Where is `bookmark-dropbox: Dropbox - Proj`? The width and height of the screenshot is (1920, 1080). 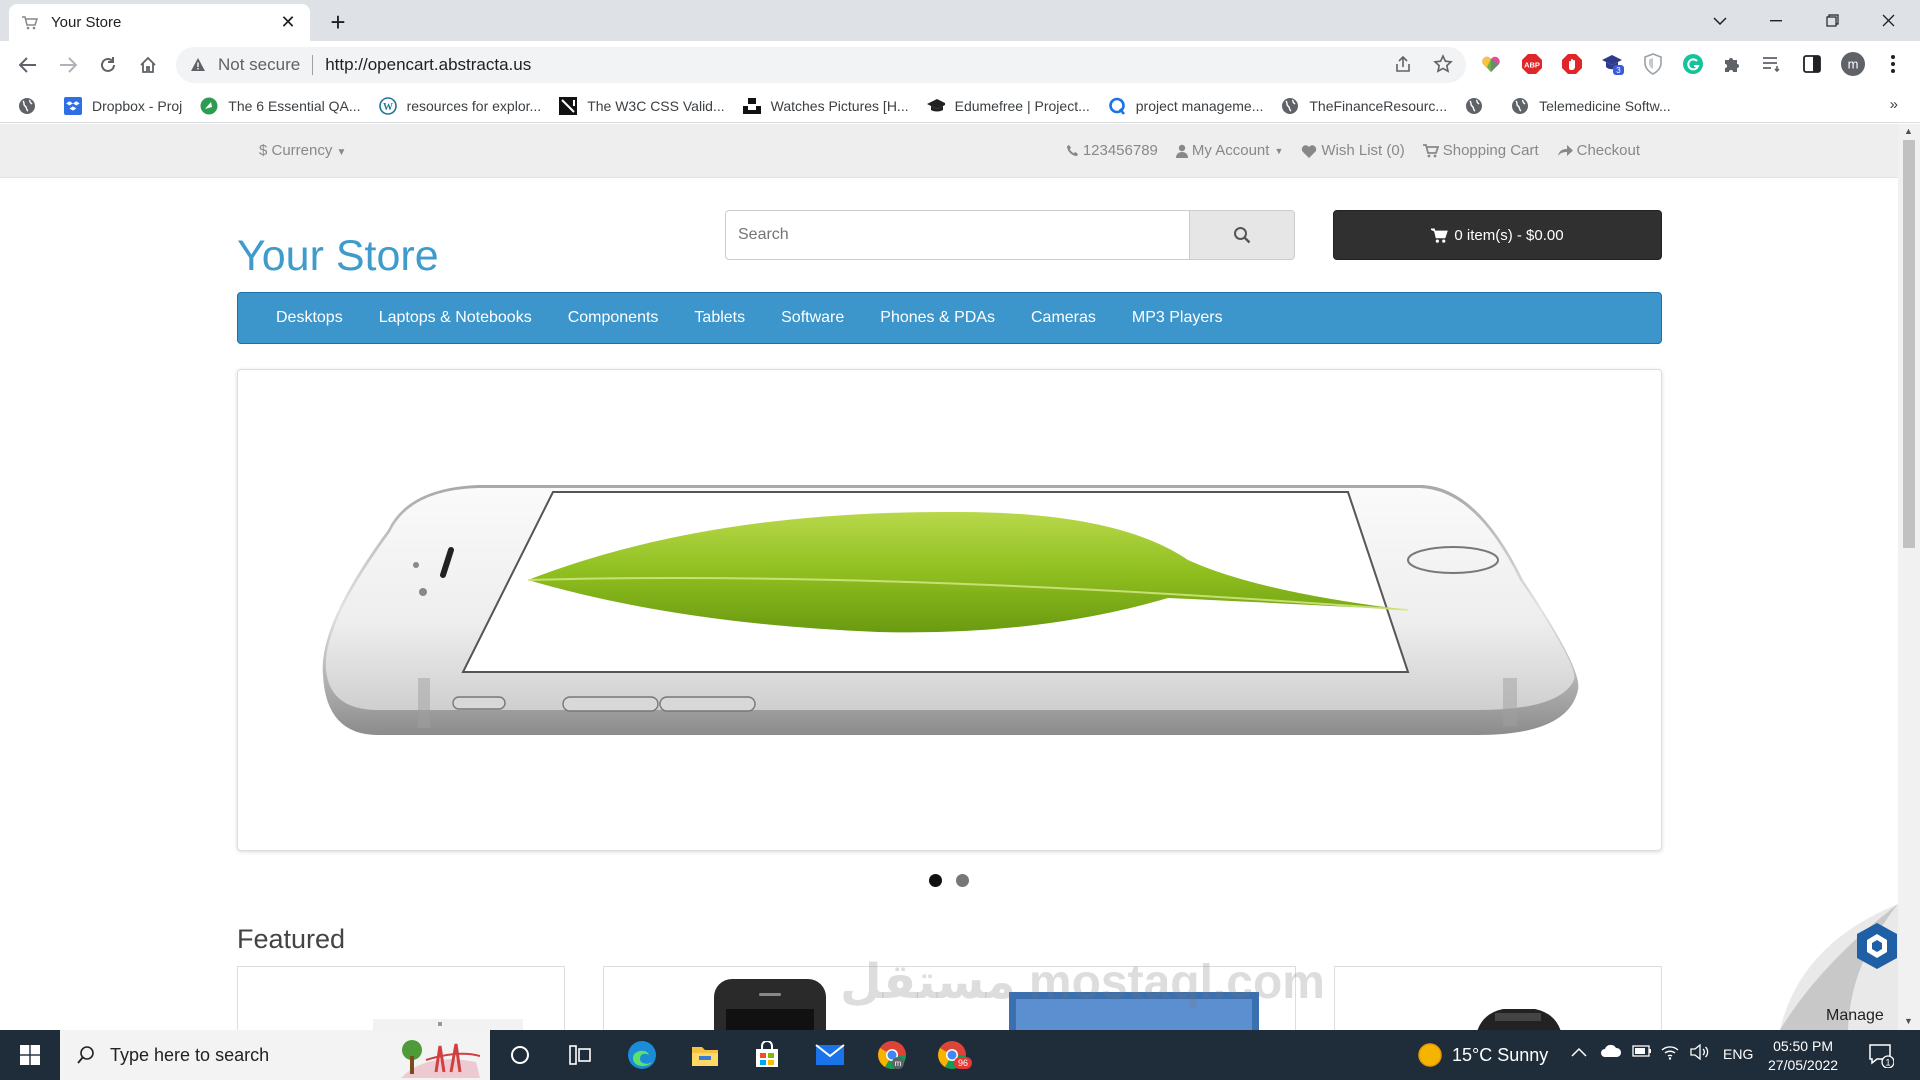 bookmark-dropbox: Dropbox - Proj is located at coordinates (123, 105).